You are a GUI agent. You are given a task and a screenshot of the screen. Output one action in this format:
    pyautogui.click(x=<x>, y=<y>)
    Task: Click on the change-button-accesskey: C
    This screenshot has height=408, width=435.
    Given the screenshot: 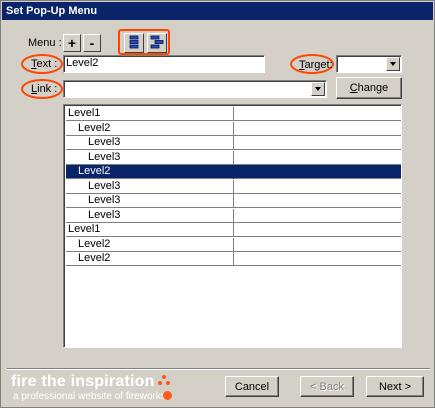 What is the action you would take?
    pyautogui.click(x=353, y=88)
    